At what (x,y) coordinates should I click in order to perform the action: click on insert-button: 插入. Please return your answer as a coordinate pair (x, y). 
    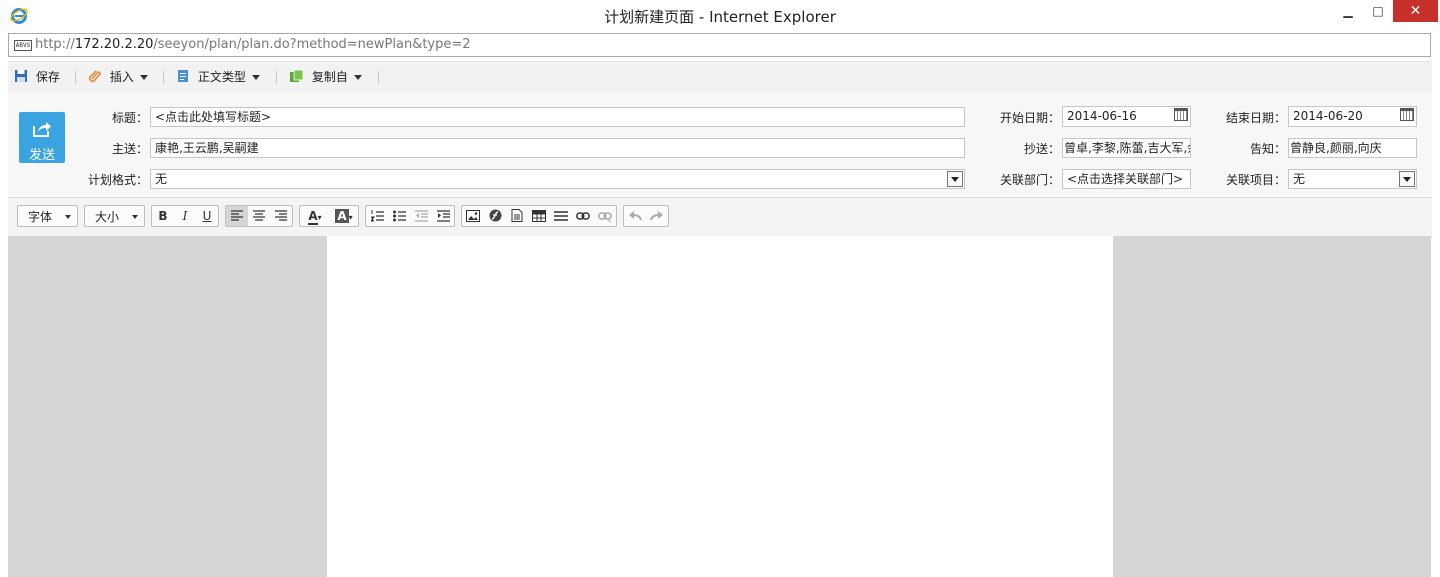
    Looking at the image, I should click on (118, 77).